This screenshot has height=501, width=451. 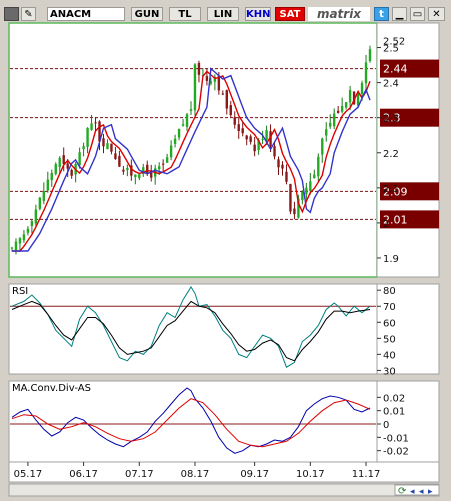 I want to click on time-tick-label: 05.17, so click(x=28, y=474).